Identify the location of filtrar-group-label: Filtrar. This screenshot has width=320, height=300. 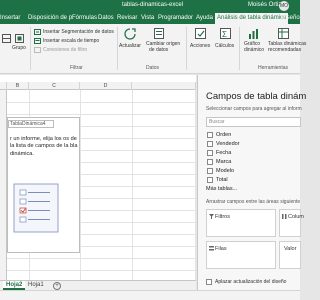
(76, 68).